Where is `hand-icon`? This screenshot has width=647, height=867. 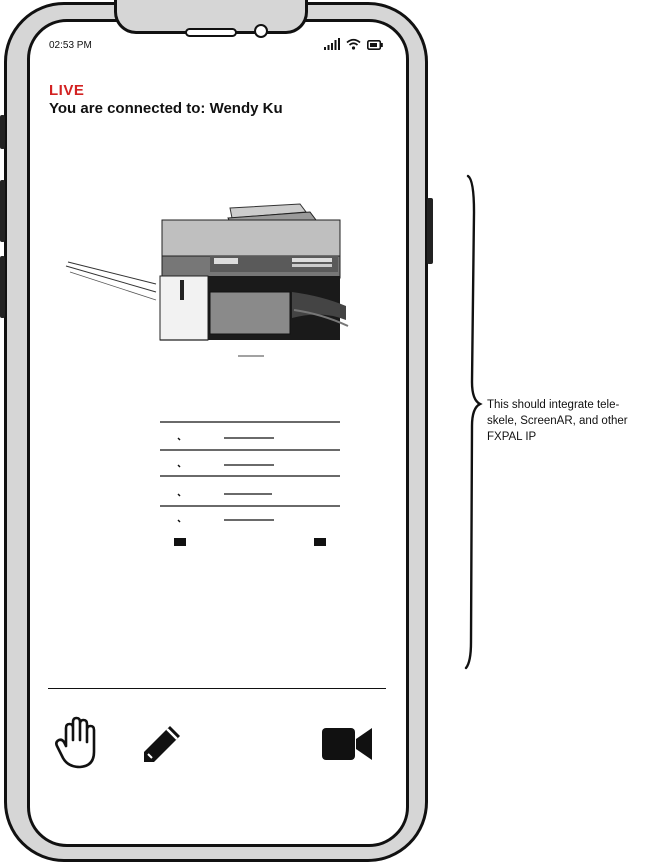
hand-icon is located at coordinates (78, 743).